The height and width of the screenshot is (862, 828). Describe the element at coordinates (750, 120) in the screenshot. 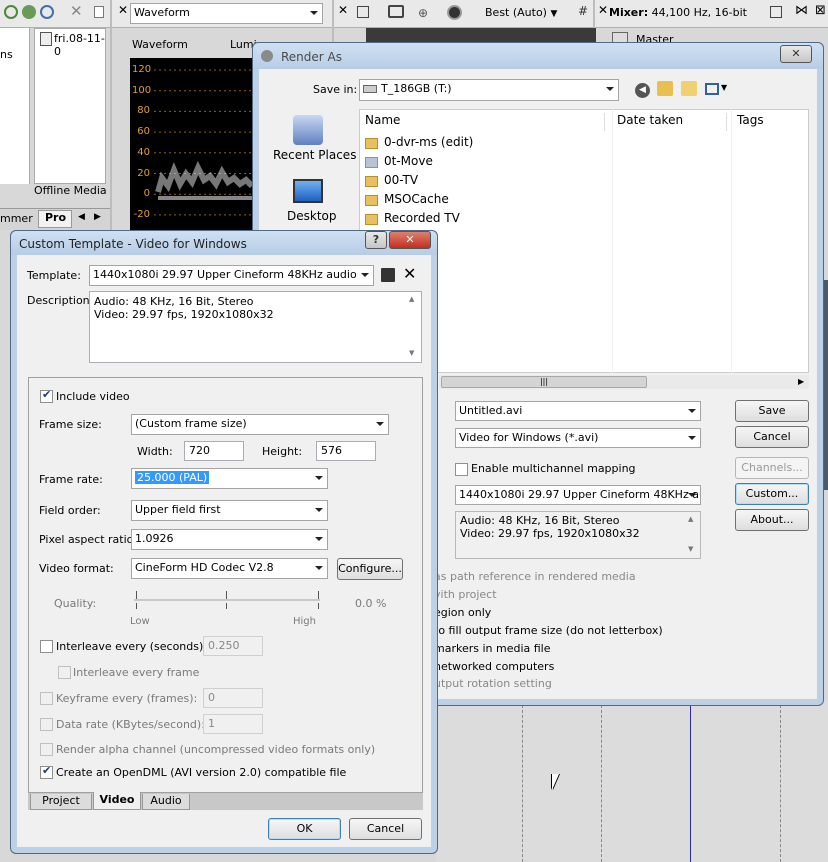

I see `column-tags-header: Tags` at that location.